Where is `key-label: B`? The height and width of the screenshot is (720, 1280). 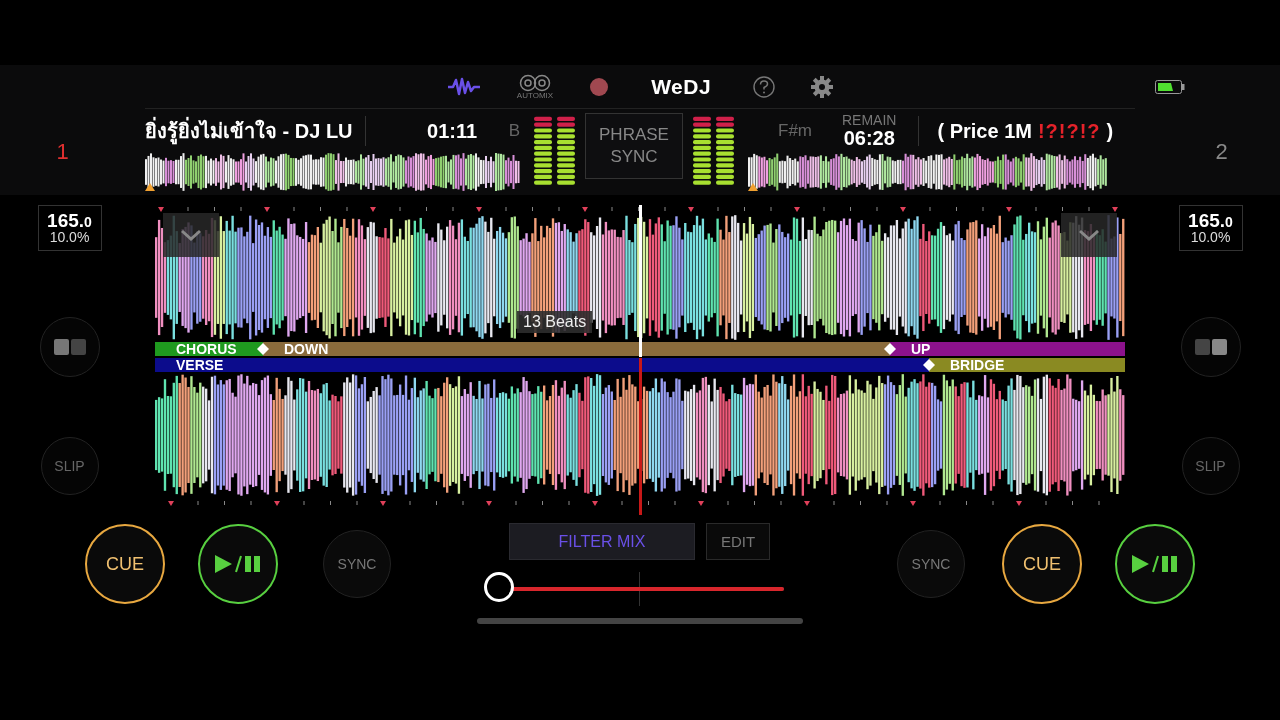
key-label: B is located at coordinates (514, 131).